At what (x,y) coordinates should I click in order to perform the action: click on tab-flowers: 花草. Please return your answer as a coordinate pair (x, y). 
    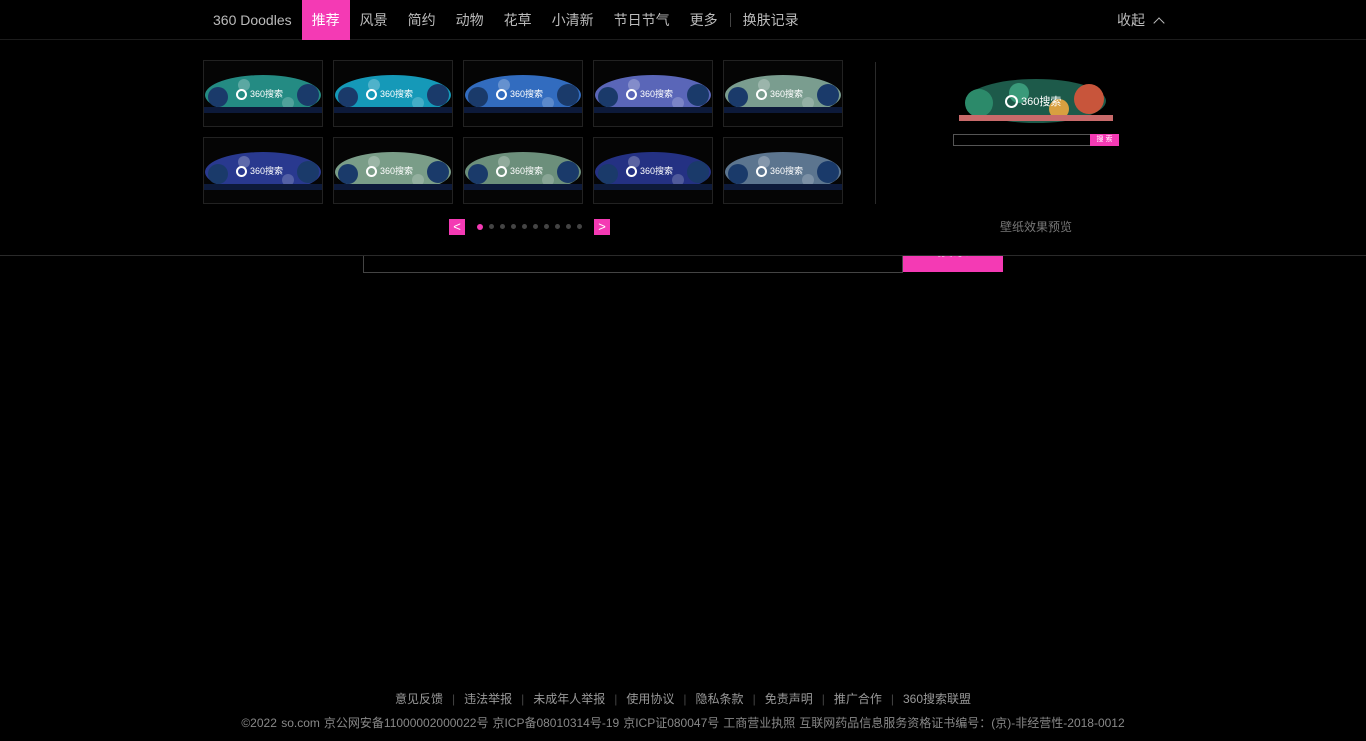
    Looking at the image, I should click on (518, 20).